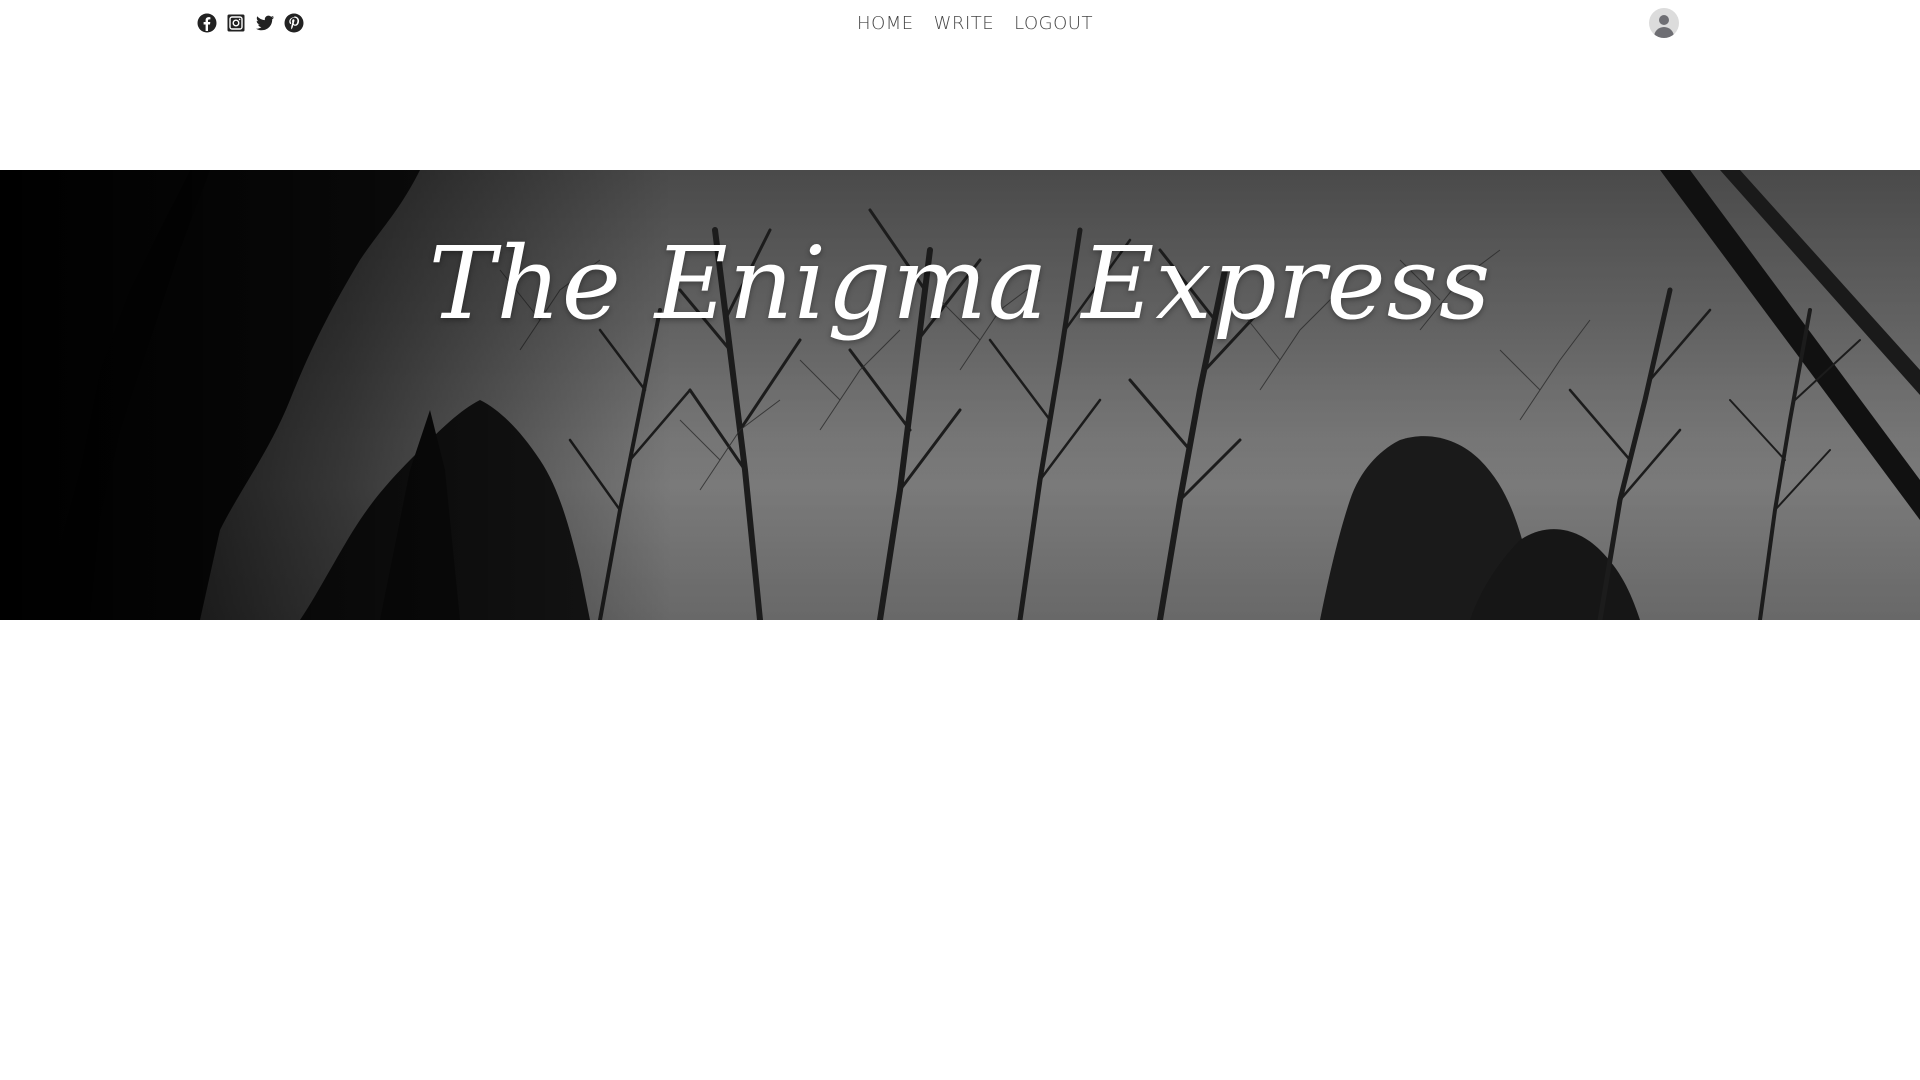 This screenshot has height=1080, width=1920. What do you see at coordinates (1664, 32) in the screenshot?
I see `avatar-body` at bounding box center [1664, 32].